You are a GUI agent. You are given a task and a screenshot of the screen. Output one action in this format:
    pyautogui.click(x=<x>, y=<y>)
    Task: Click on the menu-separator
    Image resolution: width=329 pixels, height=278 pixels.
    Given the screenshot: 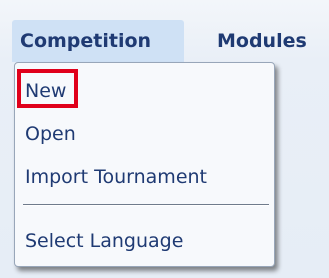 What is the action you would take?
    pyautogui.click(x=146, y=205)
    